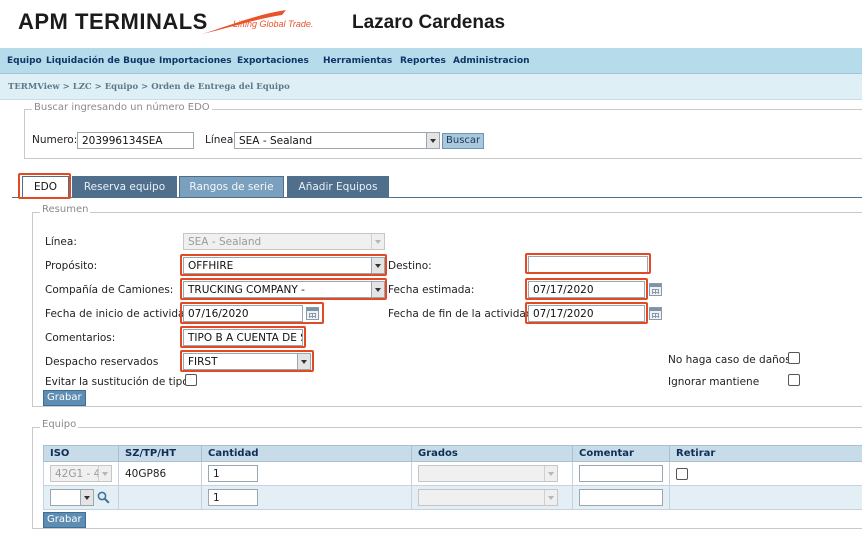  What do you see at coordinates (252, 313) in the screenshot?
I see `highlight-fecha-inicio` at bounding box center [252, 313].